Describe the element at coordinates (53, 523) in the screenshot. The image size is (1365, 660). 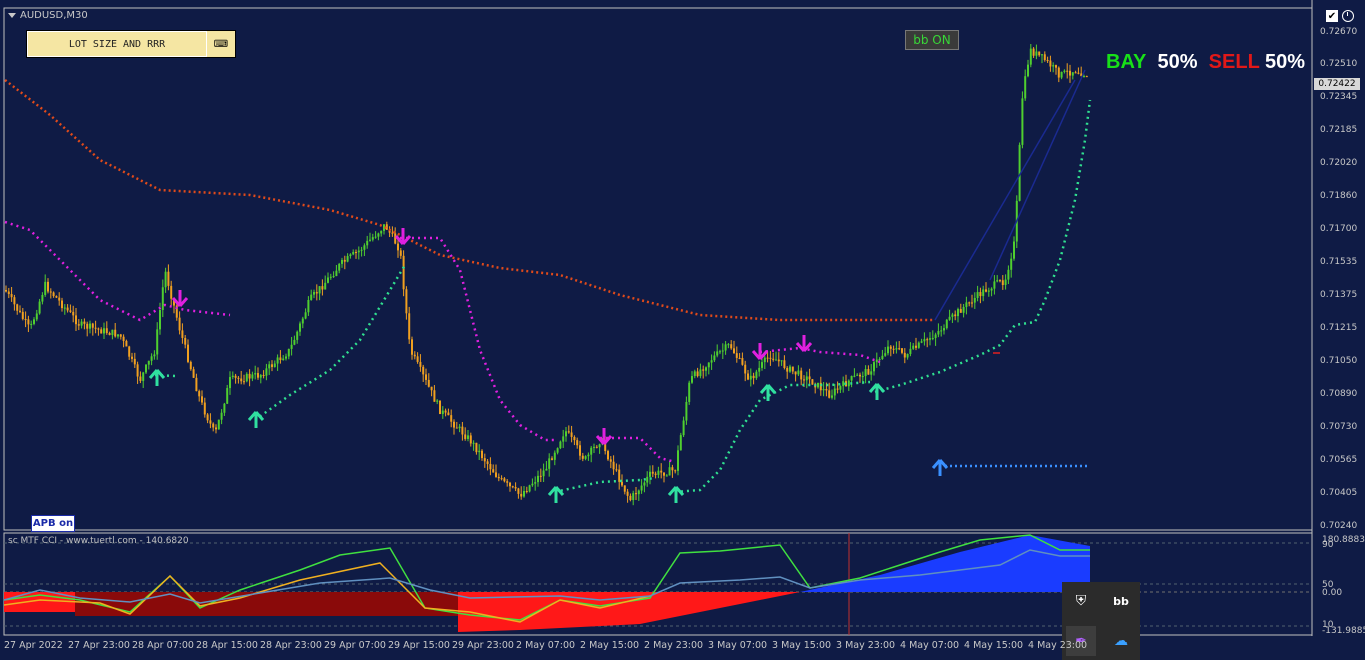
I see `apb-toggle-button: APB on` at that location.